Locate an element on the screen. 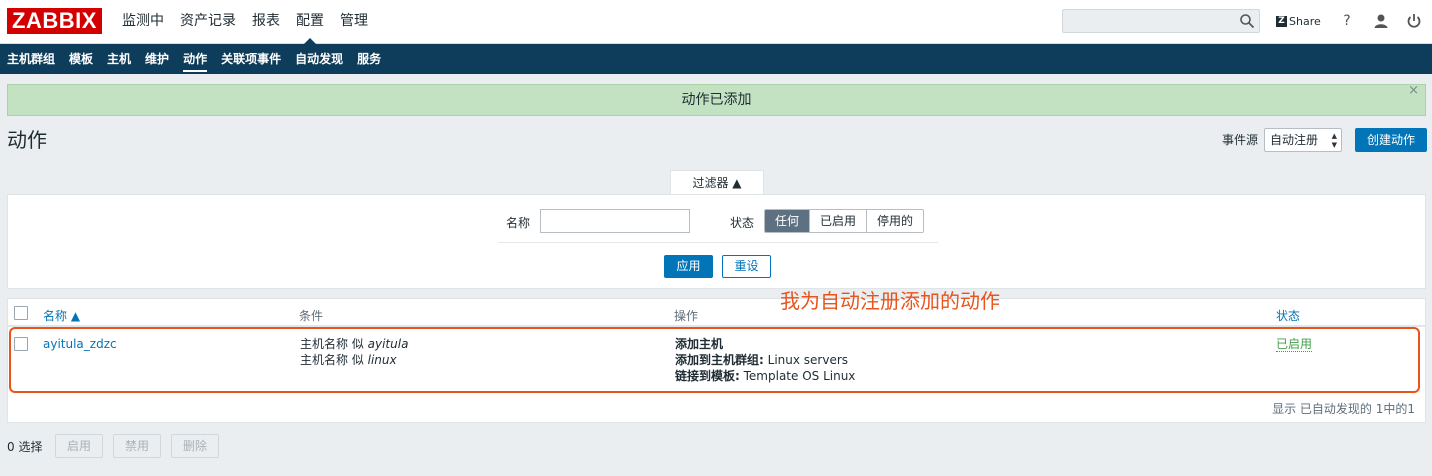 This screenshot has width=1432, height=476. user-profile-icon is located at coordinates (1381, 21).